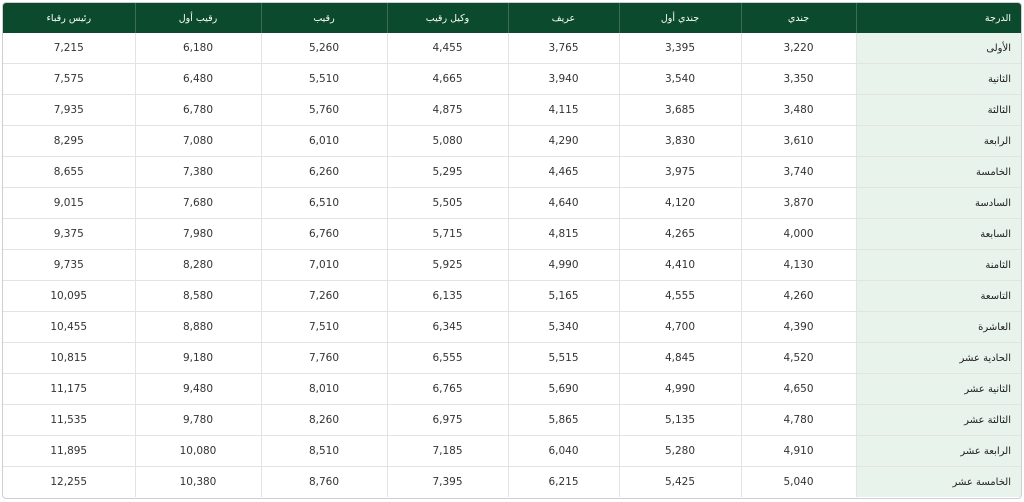 Image resolution: width=1024 pixels, height=502 pixels. I want to click on salary-cell: 3,685, so click(679, 110).